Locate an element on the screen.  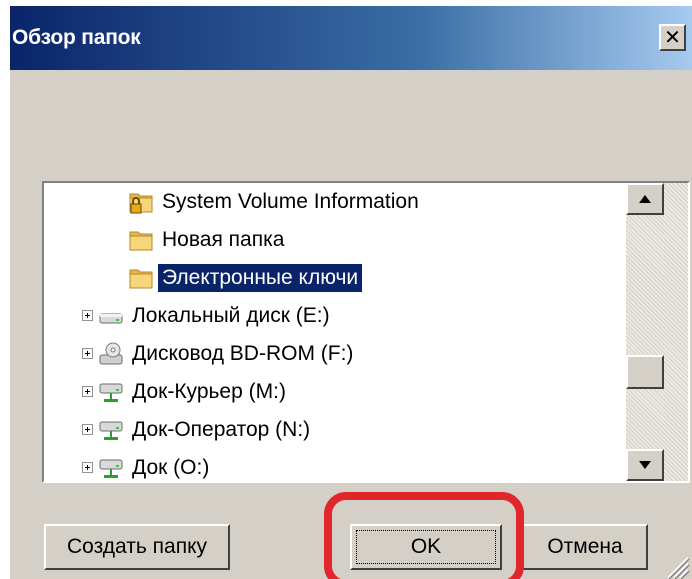
tree-item-electronic-keys: Электронные ключи is located at coordinates (335, 278).